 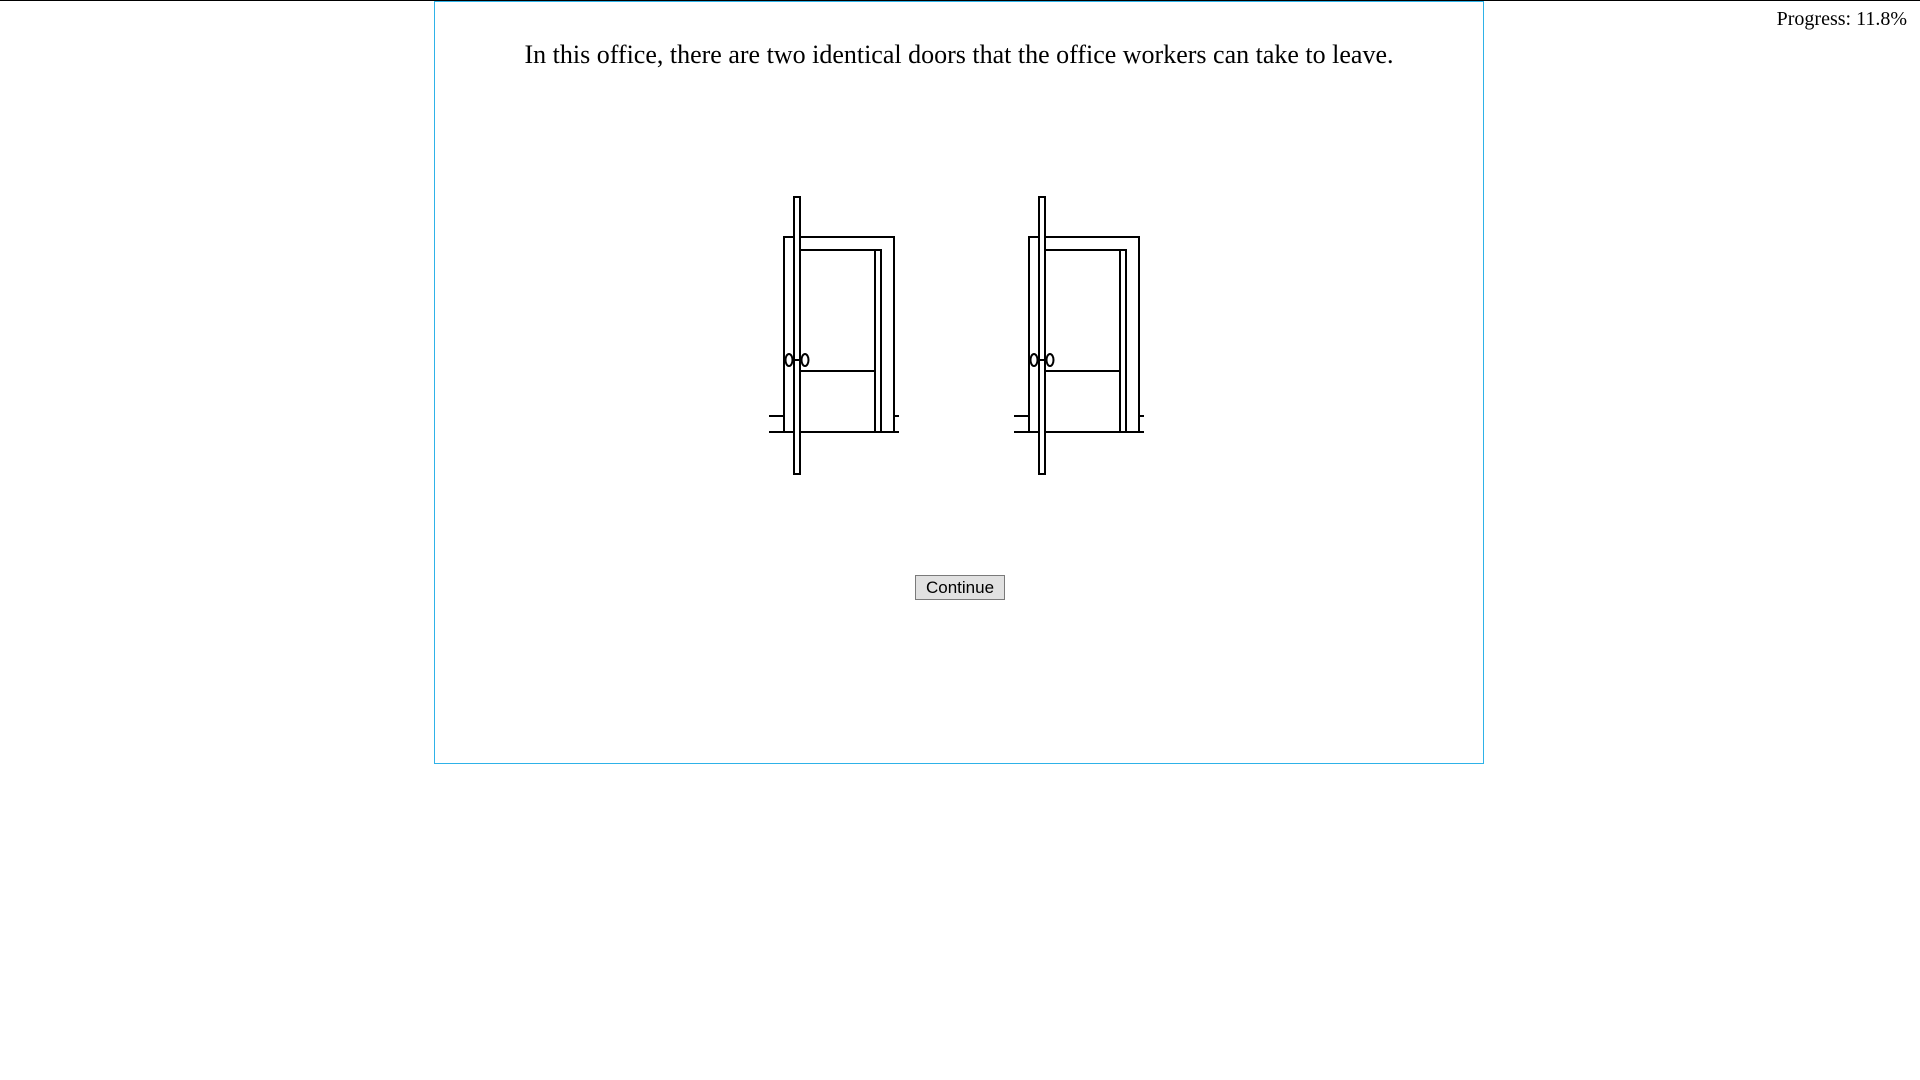 I want to click on progress-label: Progress: 11.8%, so click(x=1841, y=19).